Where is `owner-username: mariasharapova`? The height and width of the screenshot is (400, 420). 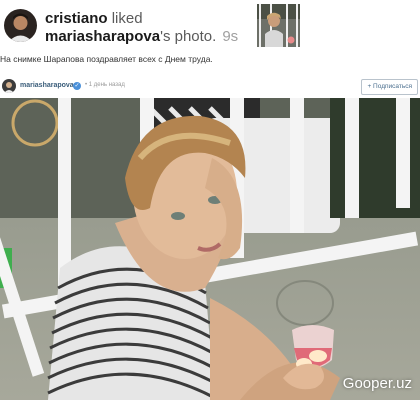
owner-username: mariasharapova is located at coordinates (102, 36).